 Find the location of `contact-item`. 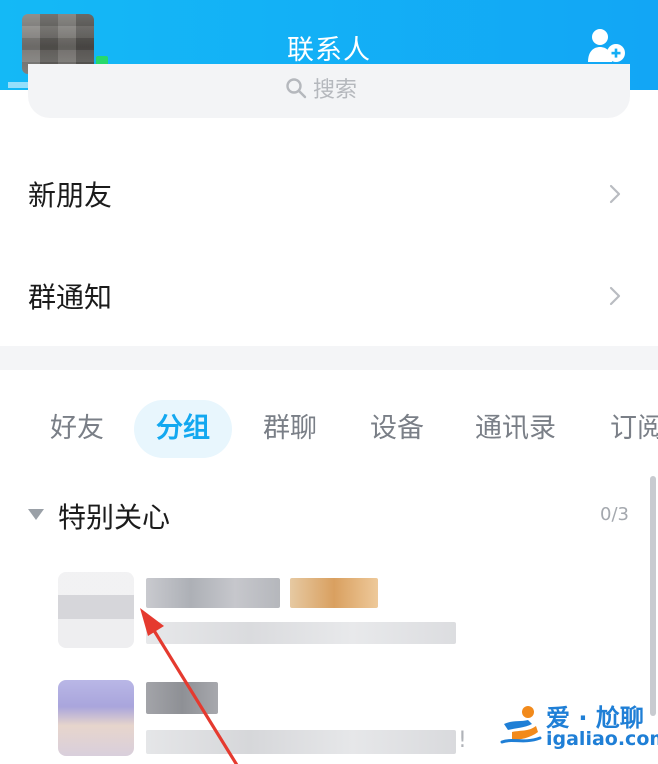

contact-item is located at coordinates (329, 615).